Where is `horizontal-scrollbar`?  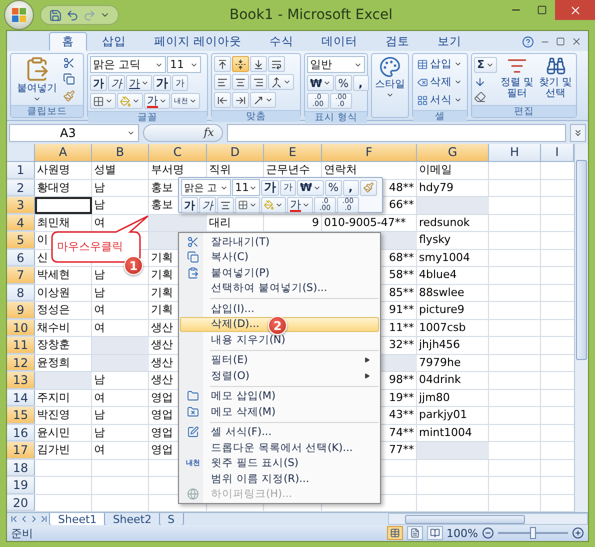
horizontal-scrollbar is located at coordinates (488, 519).